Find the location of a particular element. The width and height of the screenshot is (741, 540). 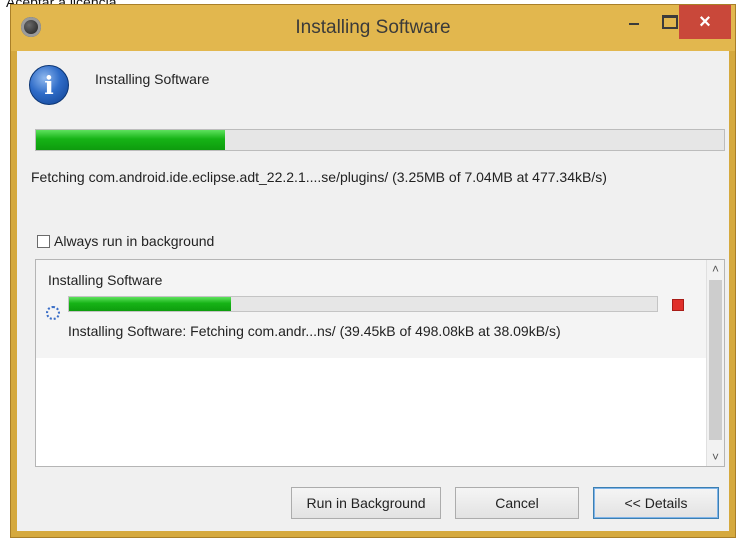

scroll-down-icon: ˅ is located at coordinates (715, 457).